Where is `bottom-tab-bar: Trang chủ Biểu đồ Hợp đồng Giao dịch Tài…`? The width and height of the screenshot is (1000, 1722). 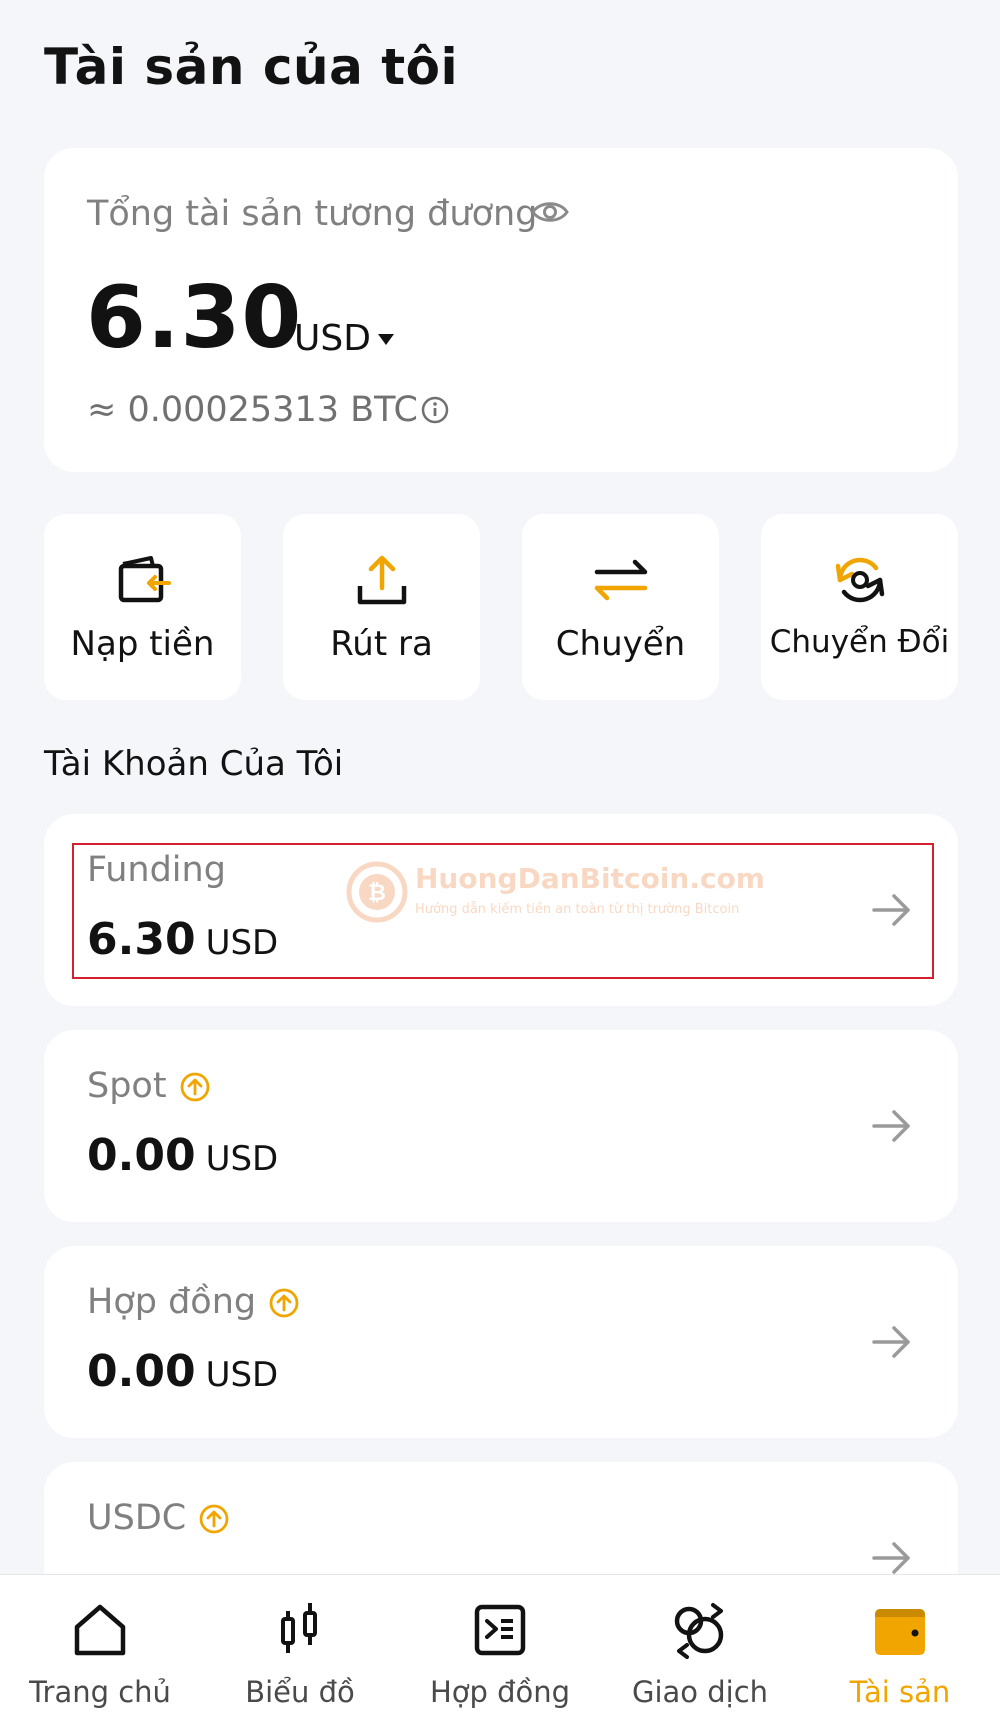
bottom-tab-bar: Trang chủ Biểu đồ Hợp đồng Giao dịch Tài… is located at coordinates (500, 1648).